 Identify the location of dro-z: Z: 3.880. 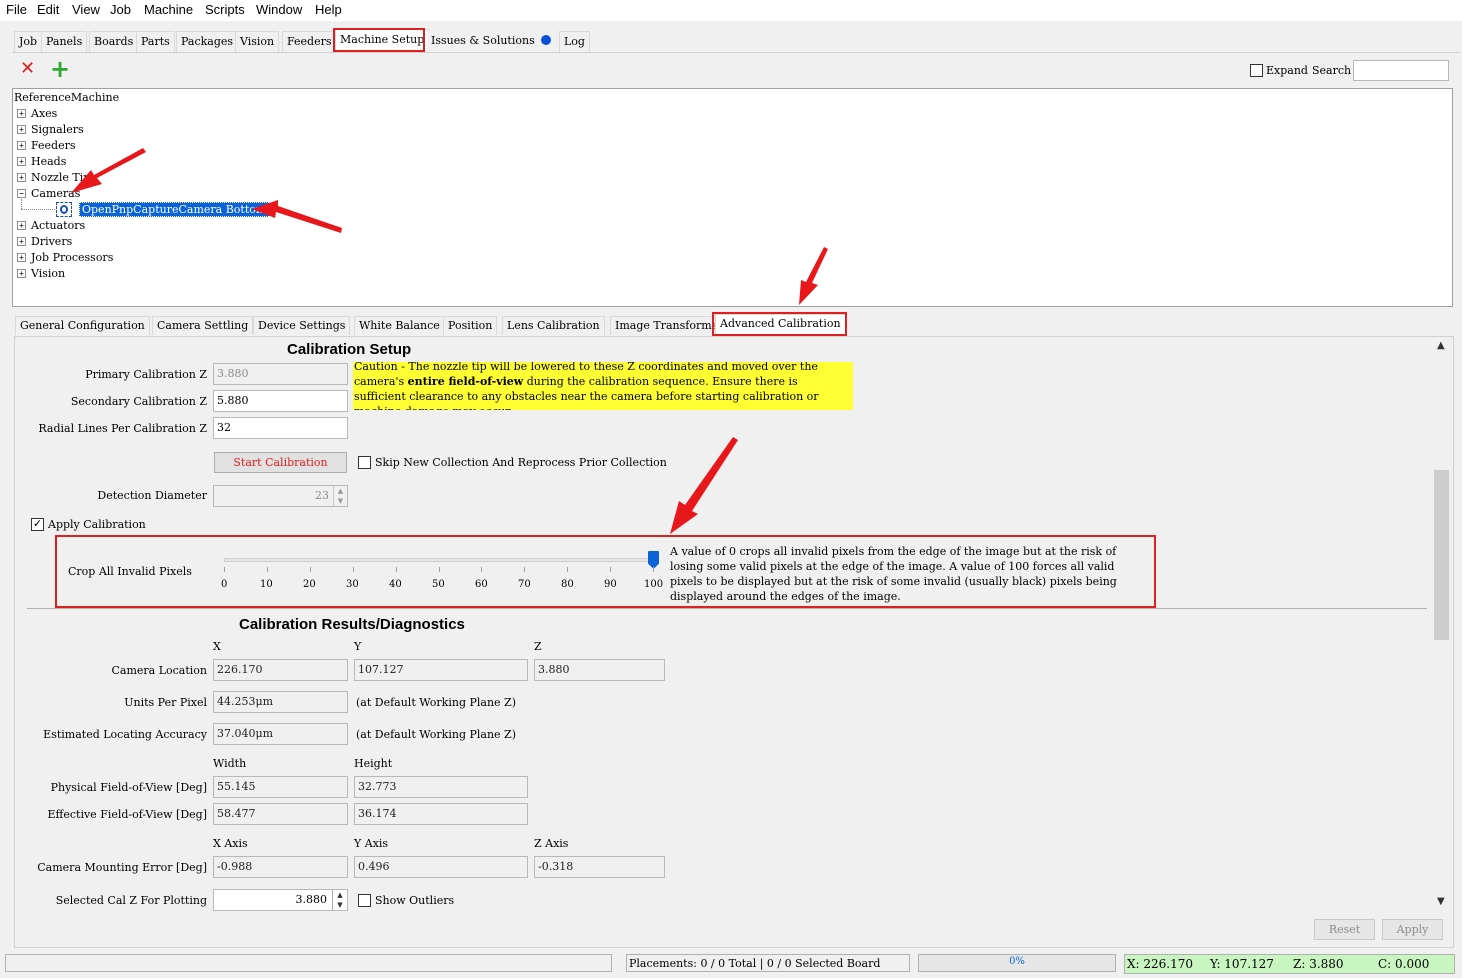
(1318, 964).